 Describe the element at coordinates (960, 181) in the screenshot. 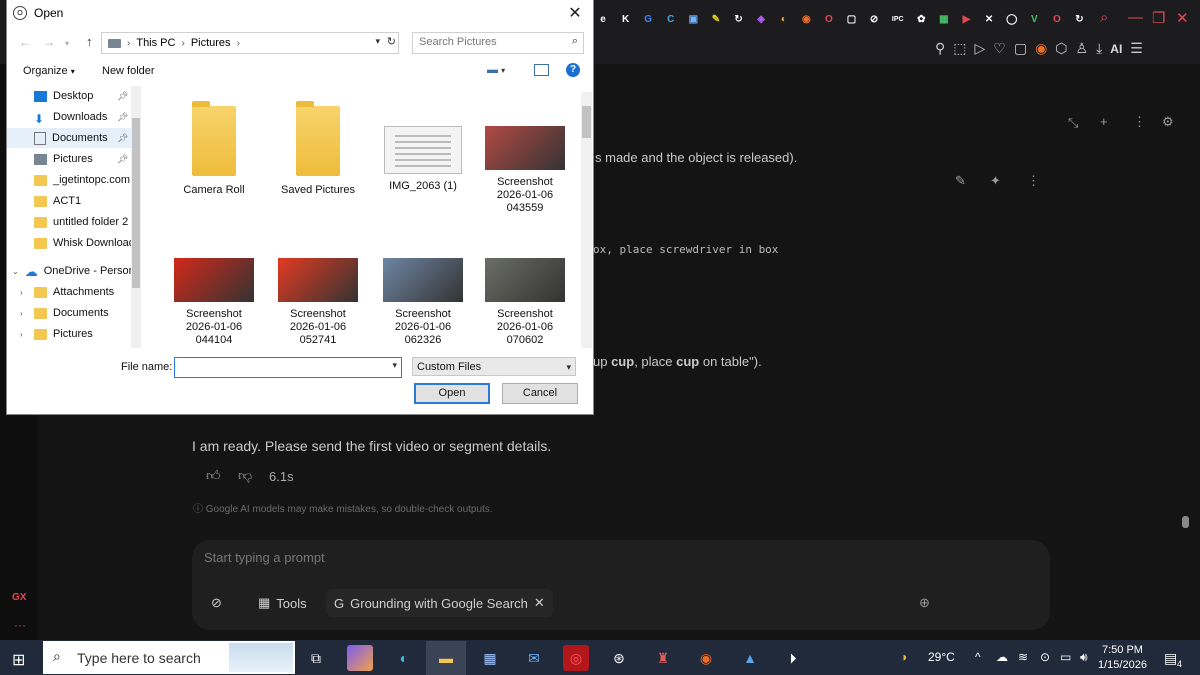

I see `edit-icon: ✎` at that location.